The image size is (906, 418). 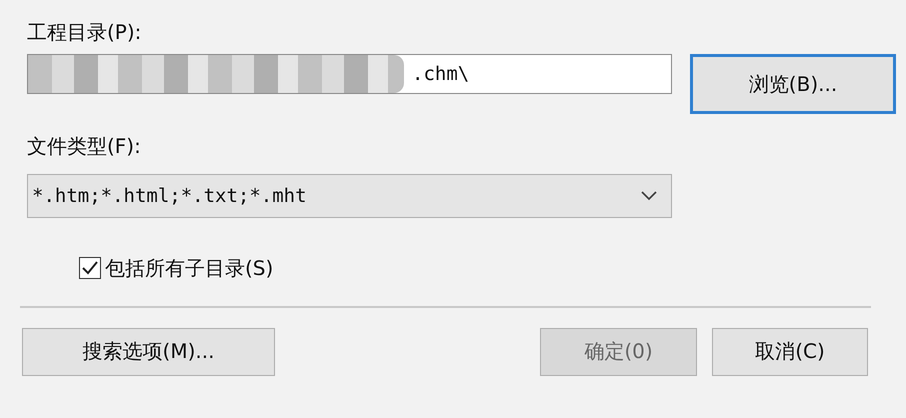 What do you see at coordinates (649, 196) in the screenshot?
I see `chevron-down-icon` at bounding box center [649, 196].